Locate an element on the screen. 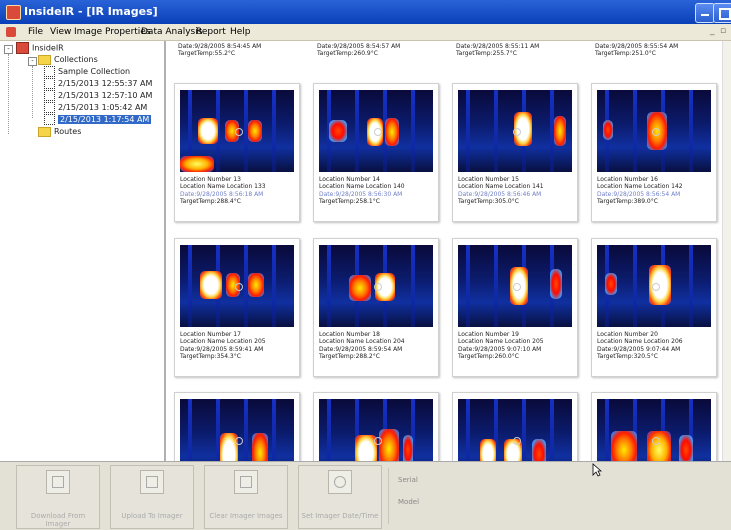 Image resolution: width=731 pixels, height=530 pixels. caption-line: Date:9/28/2005 8:59:41 AM is located at coordinates (222, 349).